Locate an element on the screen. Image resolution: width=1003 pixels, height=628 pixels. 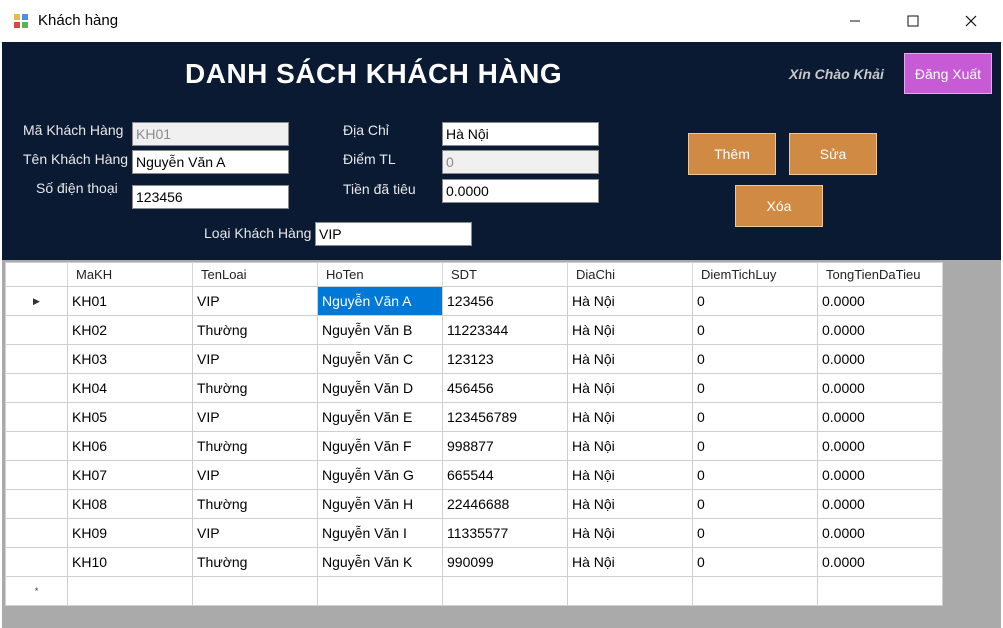
sua-button: Sửa is located at coordinates (833, 154).